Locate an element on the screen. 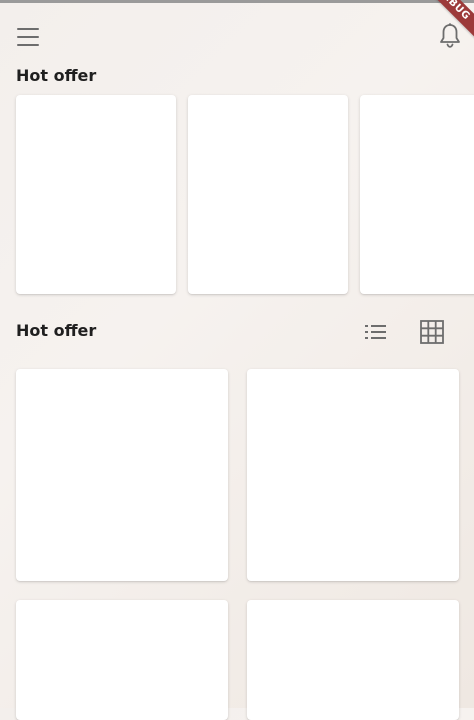  notification-button is located at coordinates (450, 36).